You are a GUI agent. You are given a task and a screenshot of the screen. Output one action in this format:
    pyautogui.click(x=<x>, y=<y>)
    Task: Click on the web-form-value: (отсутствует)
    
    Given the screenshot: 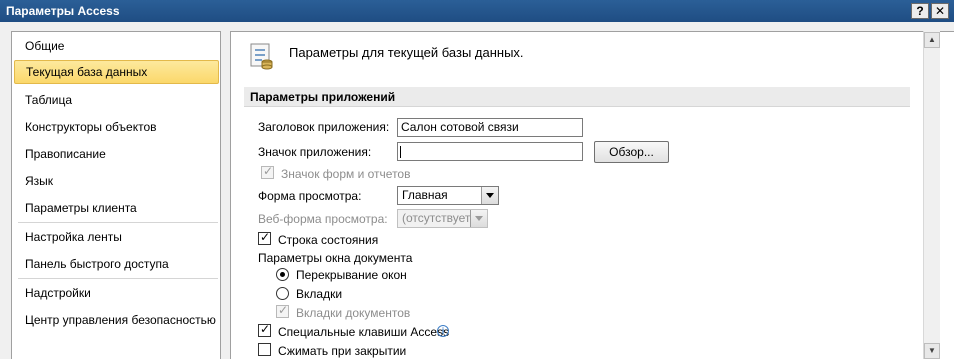 What is the action you would take?
    pyautogui.click(x=438, y=218)
    